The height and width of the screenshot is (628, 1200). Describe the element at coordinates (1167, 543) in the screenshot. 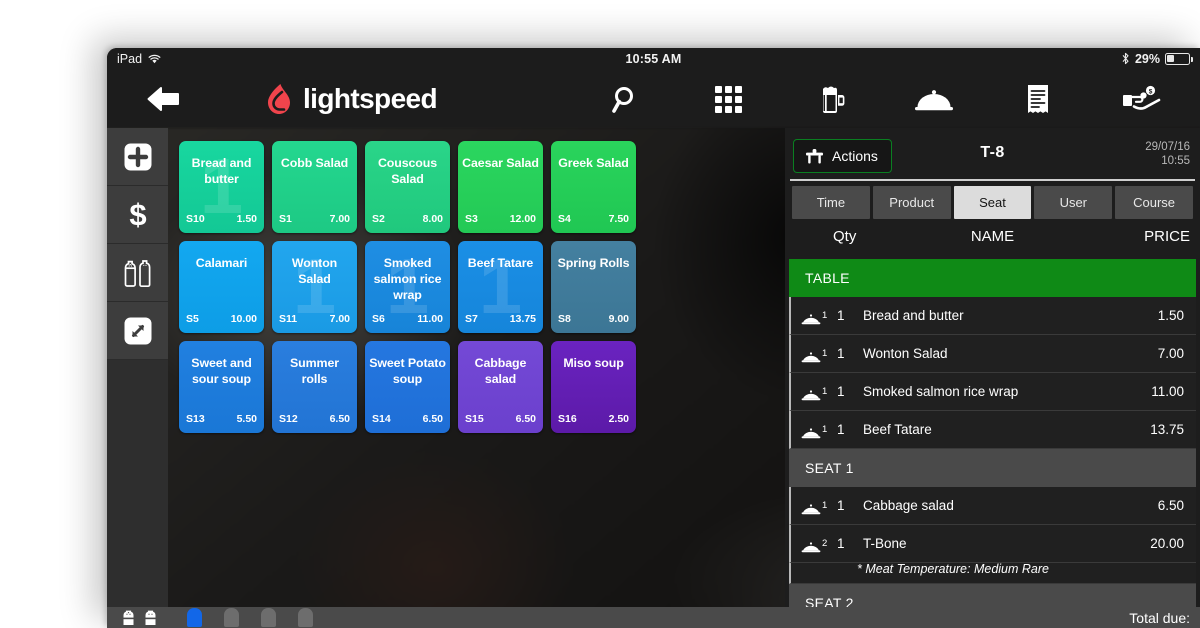

I see `item-price: 20.00` at that location.